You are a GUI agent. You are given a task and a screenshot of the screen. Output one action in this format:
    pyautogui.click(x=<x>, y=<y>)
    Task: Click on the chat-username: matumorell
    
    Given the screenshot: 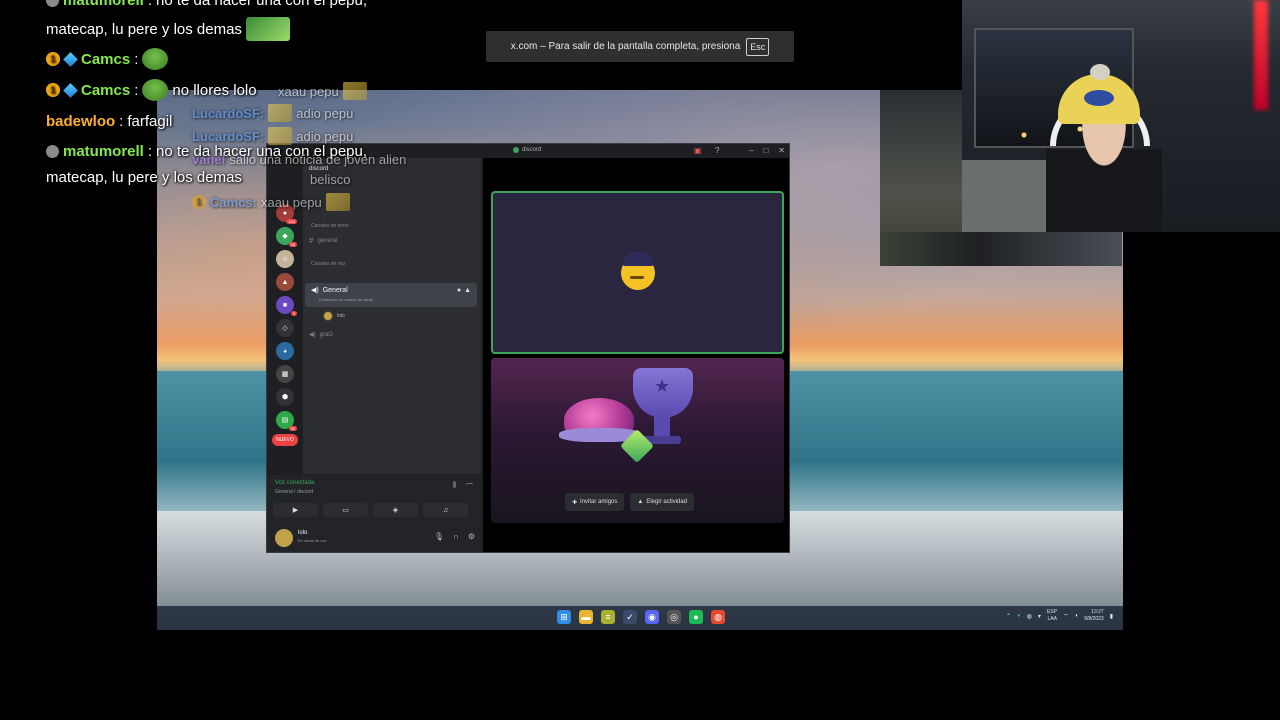 What is the action you would take?
    pyautogui.click(x=103, y=4)
    